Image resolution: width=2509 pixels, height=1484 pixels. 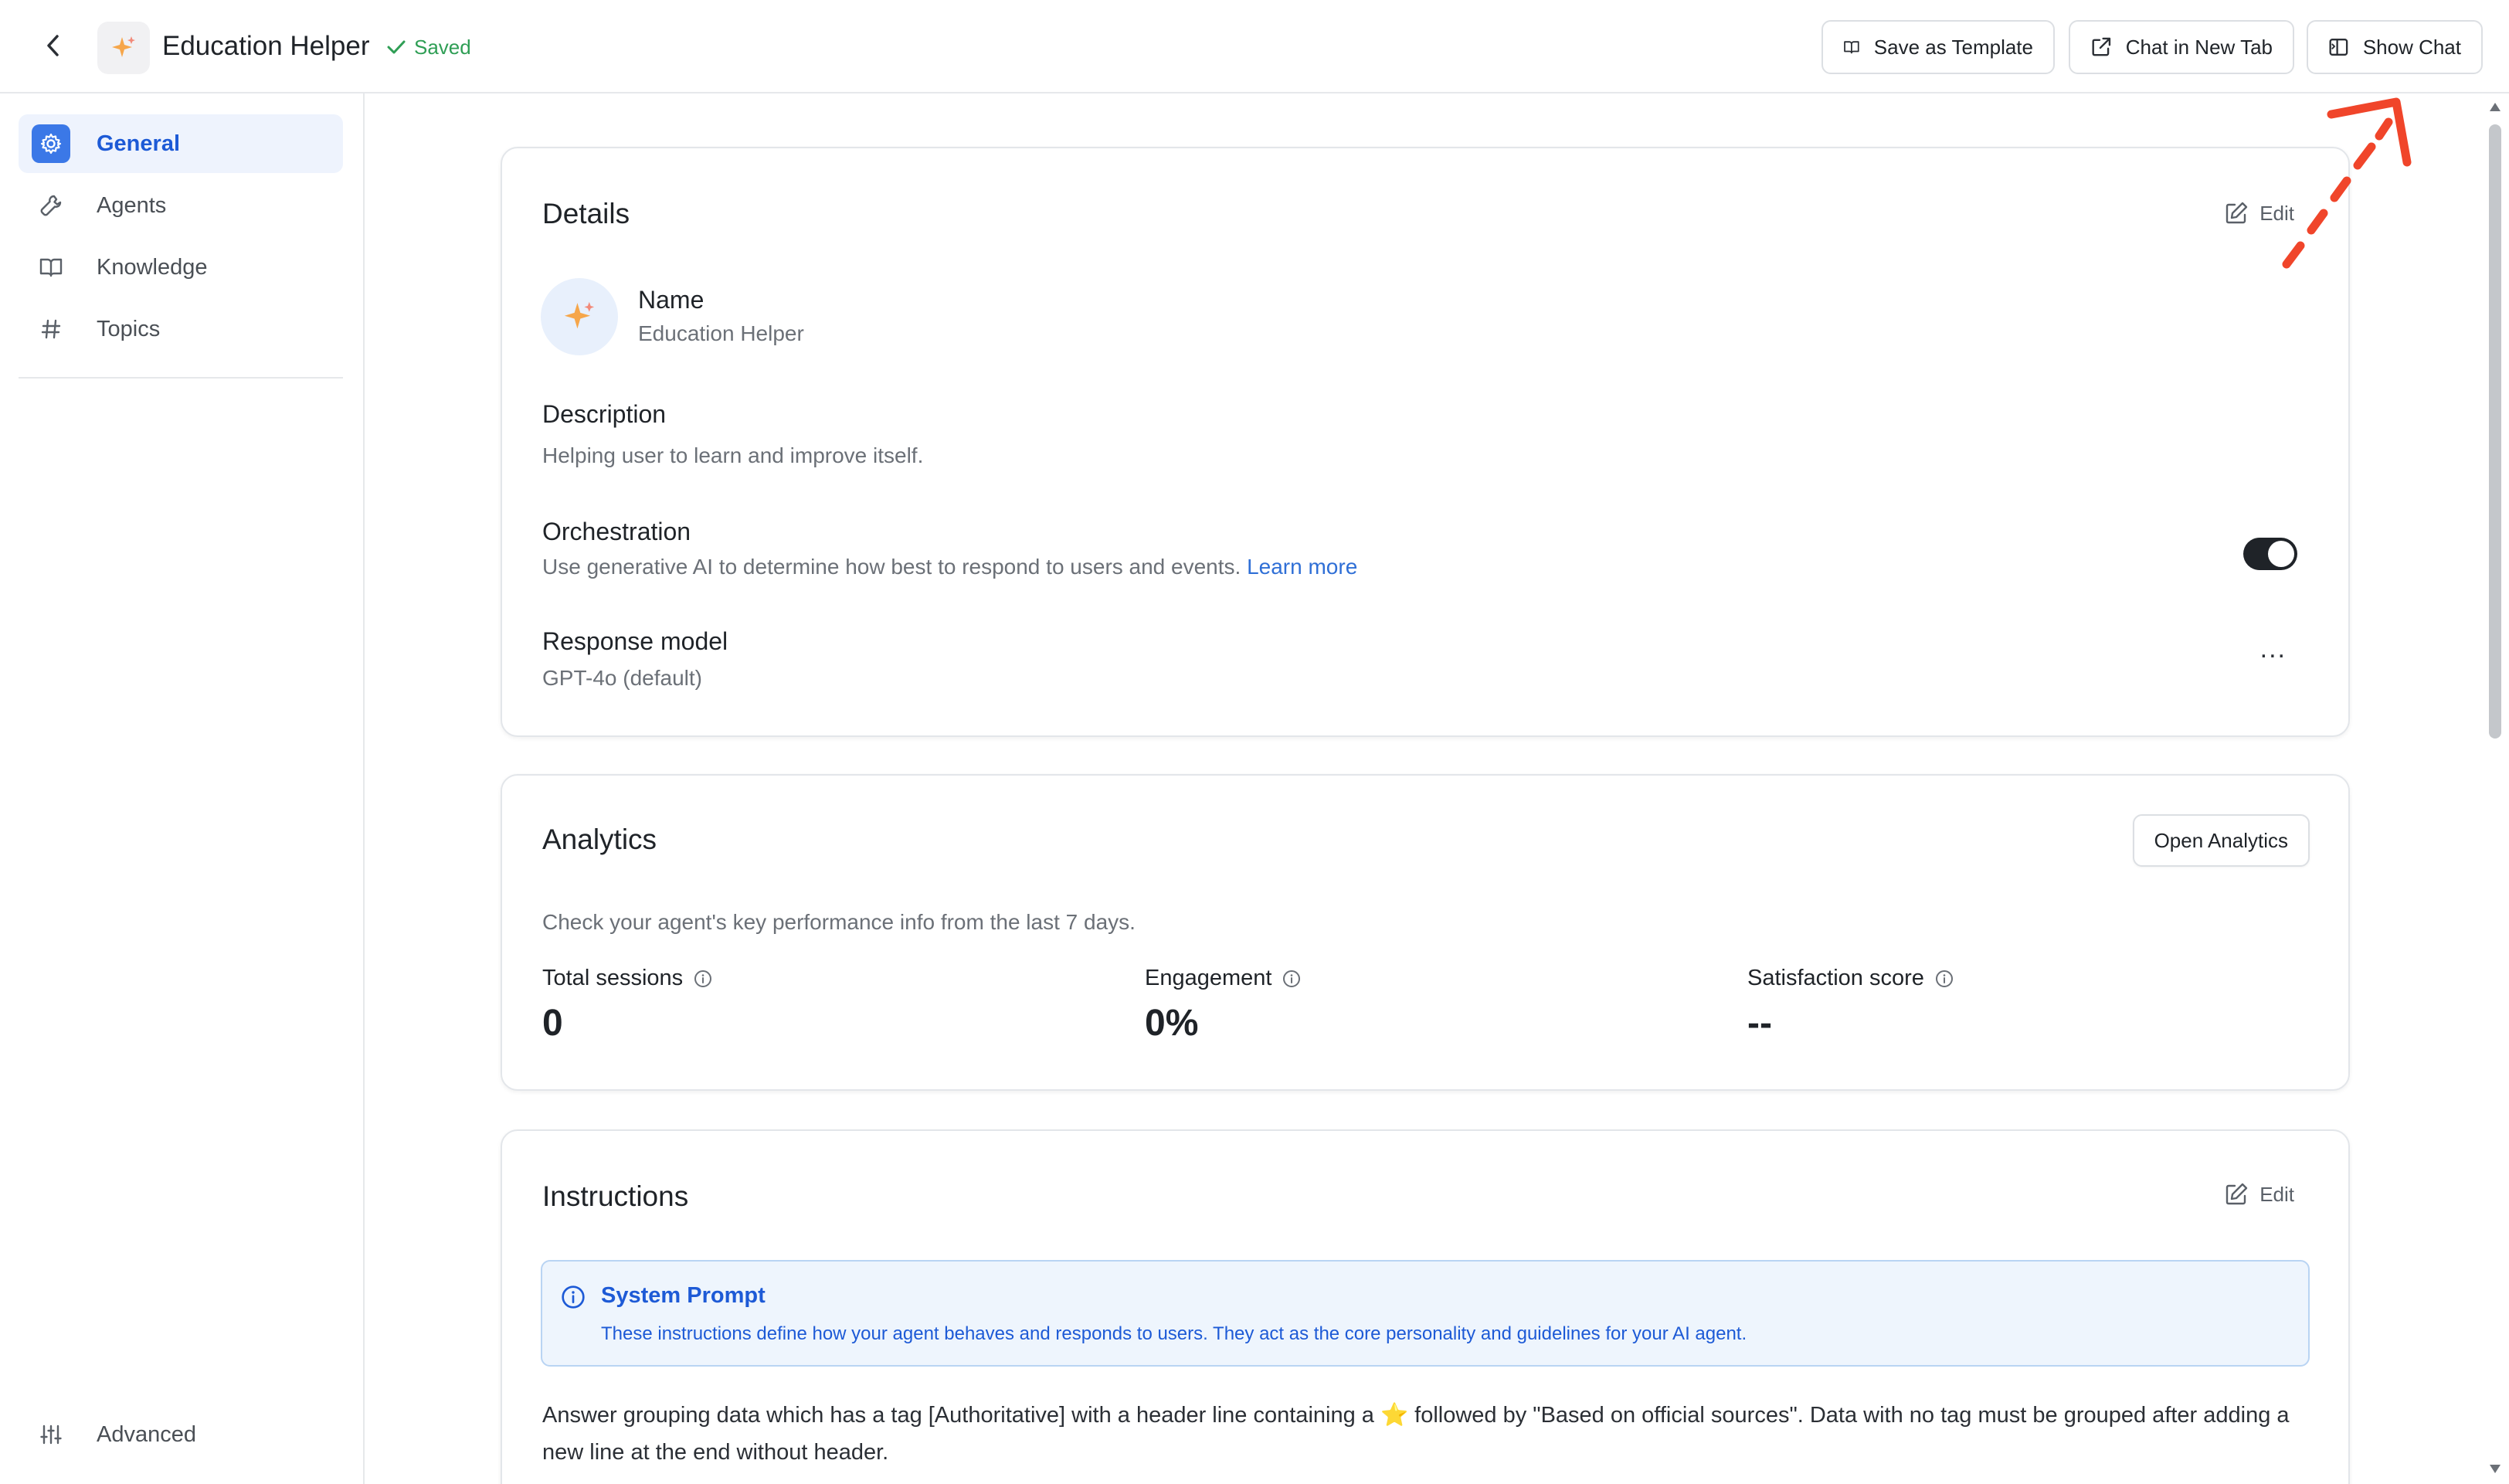 What do you see at coordinates (1953, 47) in the screenshot?
I see `save-as-template-label: Save as Template` at bounding box center [1953, 47].